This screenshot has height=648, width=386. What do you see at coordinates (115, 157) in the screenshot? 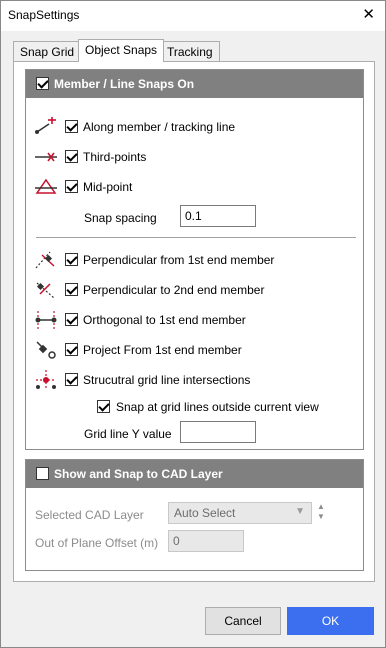
I see `third-points-label: Third-points` at bounding box center [115, 157].